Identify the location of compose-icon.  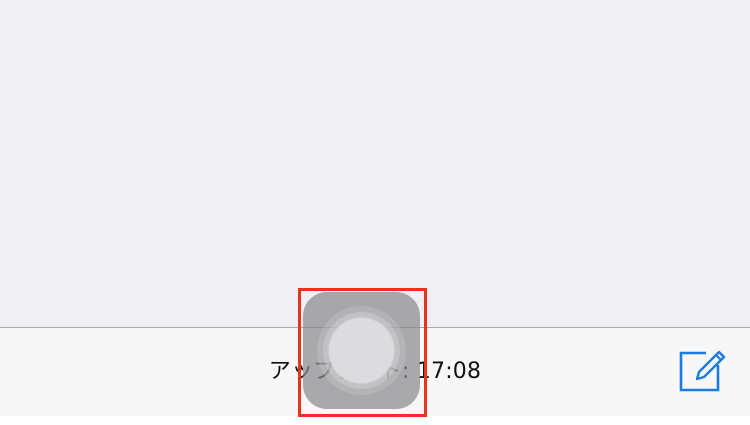
(702, 371).